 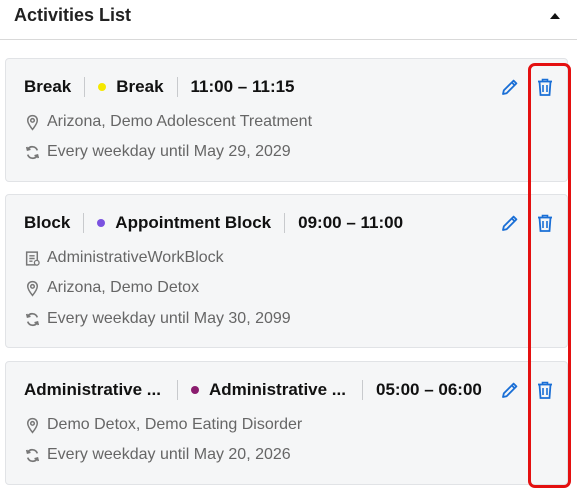 What do you see at coordinates (429, 389) in the screenshot?
I see `activity-time: 05:00 – 06:00` at bounding box center [429, 389].